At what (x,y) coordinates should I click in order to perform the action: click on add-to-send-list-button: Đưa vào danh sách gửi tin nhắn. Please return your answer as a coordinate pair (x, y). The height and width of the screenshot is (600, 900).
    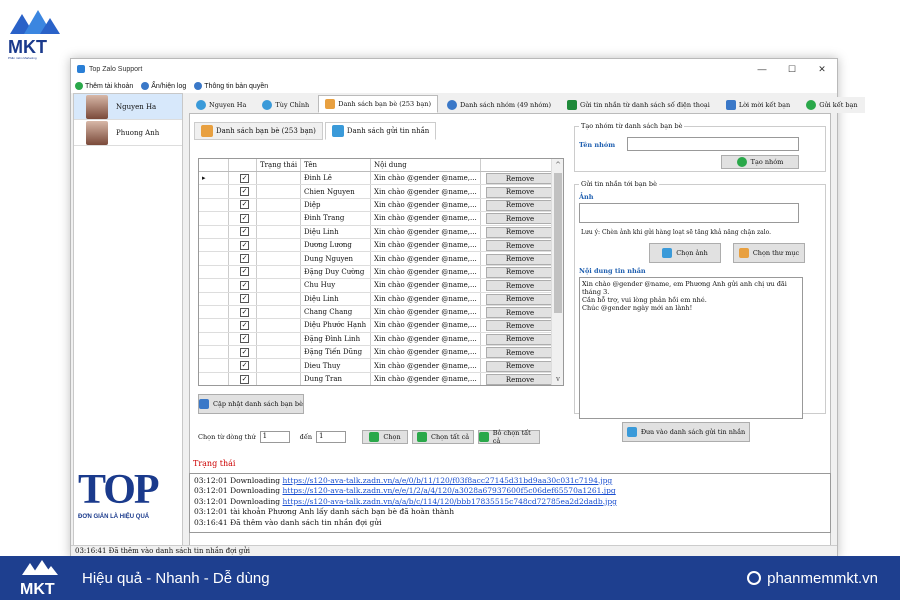
    Looking at the image, I should click on (686, 432).